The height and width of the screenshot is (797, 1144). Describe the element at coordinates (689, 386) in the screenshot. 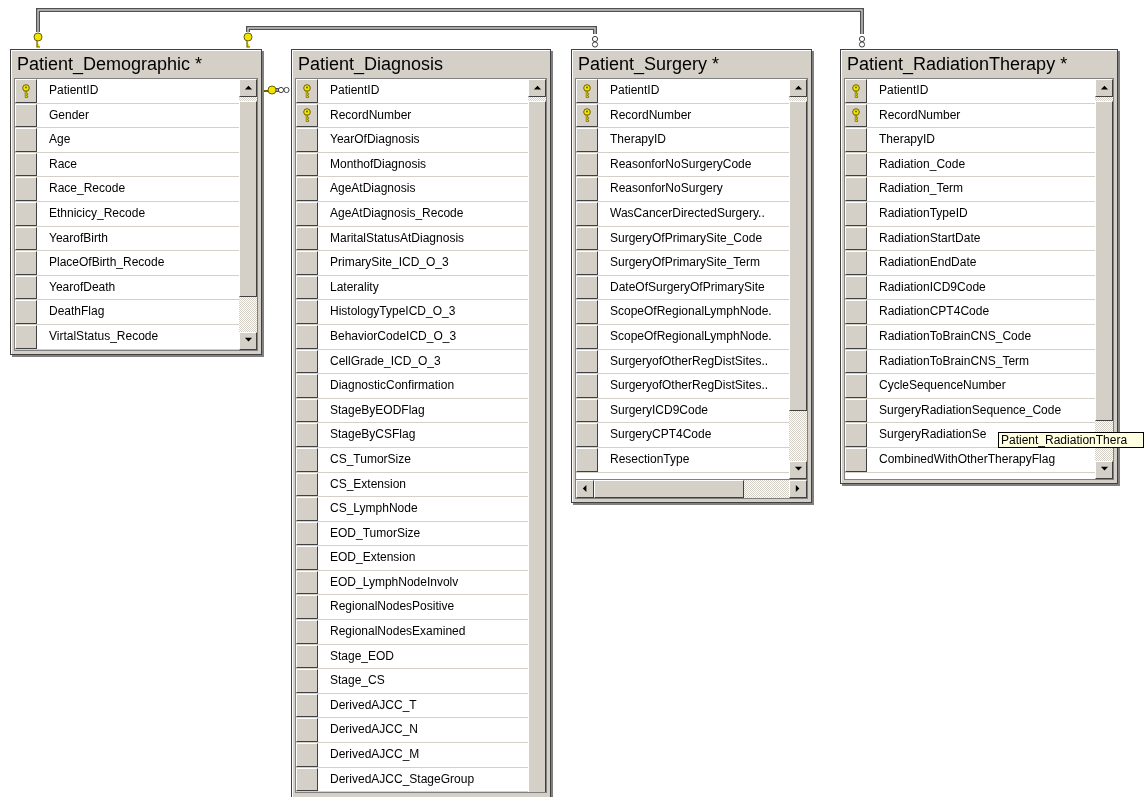

I see `column-name: SurgeryofOtherRegDistSites..` at that location.